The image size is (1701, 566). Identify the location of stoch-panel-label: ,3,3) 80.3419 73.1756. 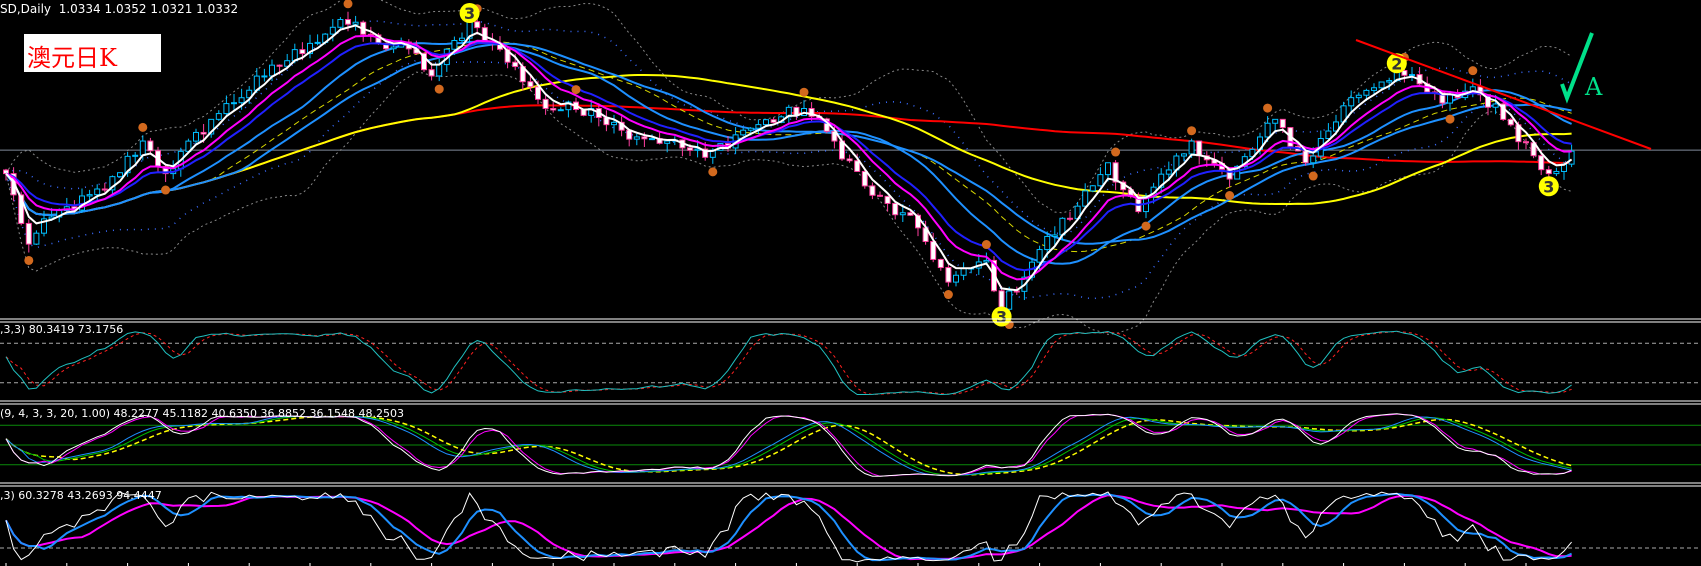
(62, 329).